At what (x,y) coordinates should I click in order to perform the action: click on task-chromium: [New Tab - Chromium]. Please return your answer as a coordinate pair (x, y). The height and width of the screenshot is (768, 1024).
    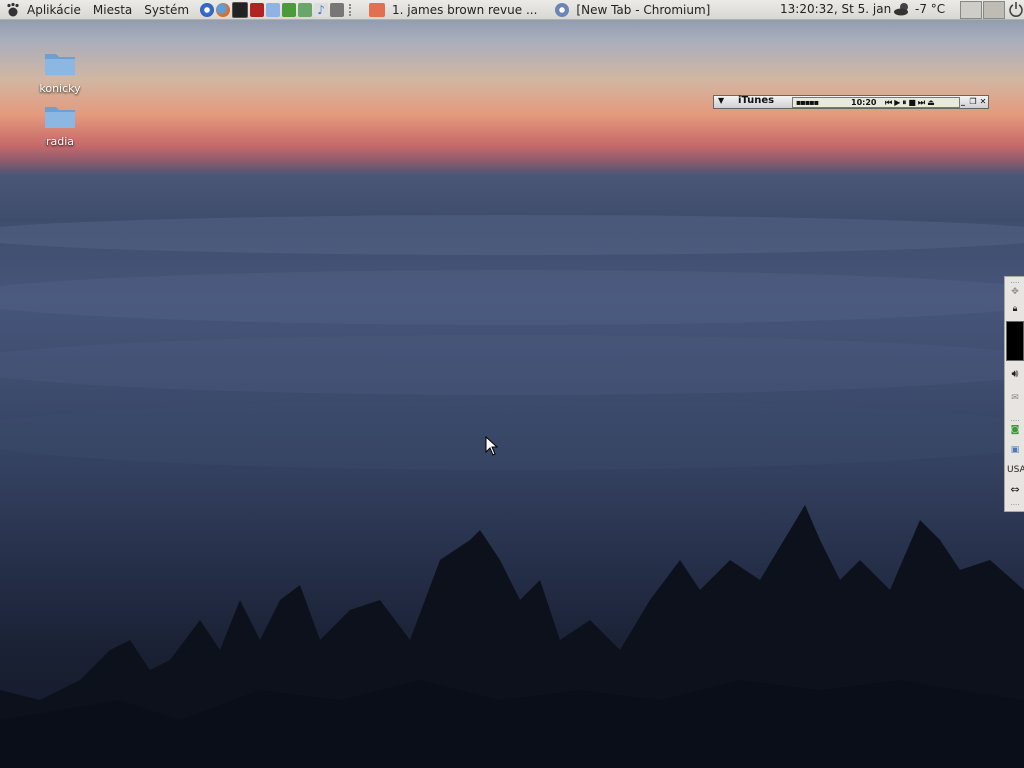
    Looking at the image, I should click on (632, 9).